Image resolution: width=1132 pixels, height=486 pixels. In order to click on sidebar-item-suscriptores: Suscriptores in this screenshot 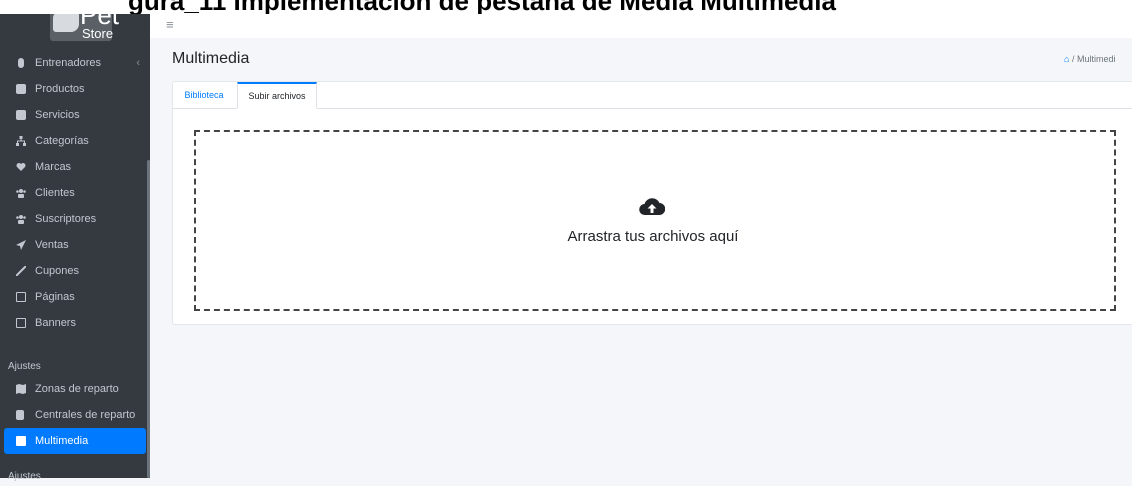, I will do `click(75, 219)`.